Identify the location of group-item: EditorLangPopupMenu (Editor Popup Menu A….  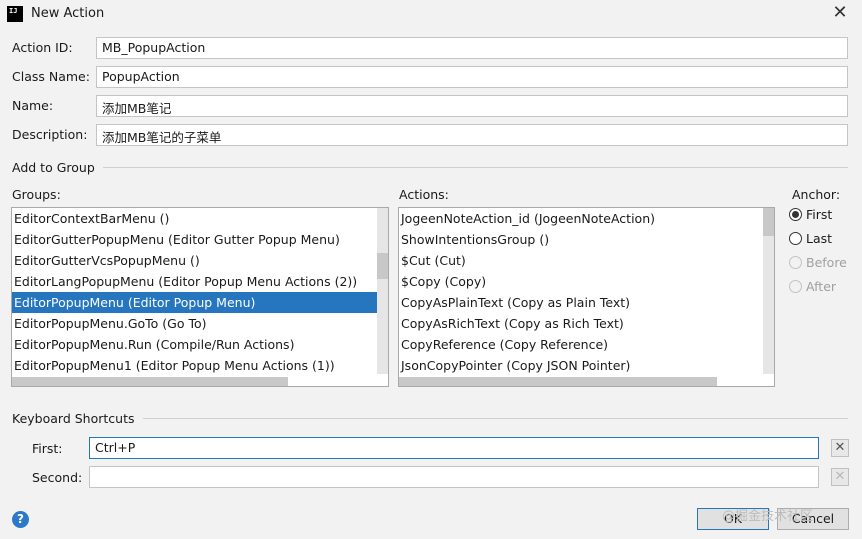
(200, 281).